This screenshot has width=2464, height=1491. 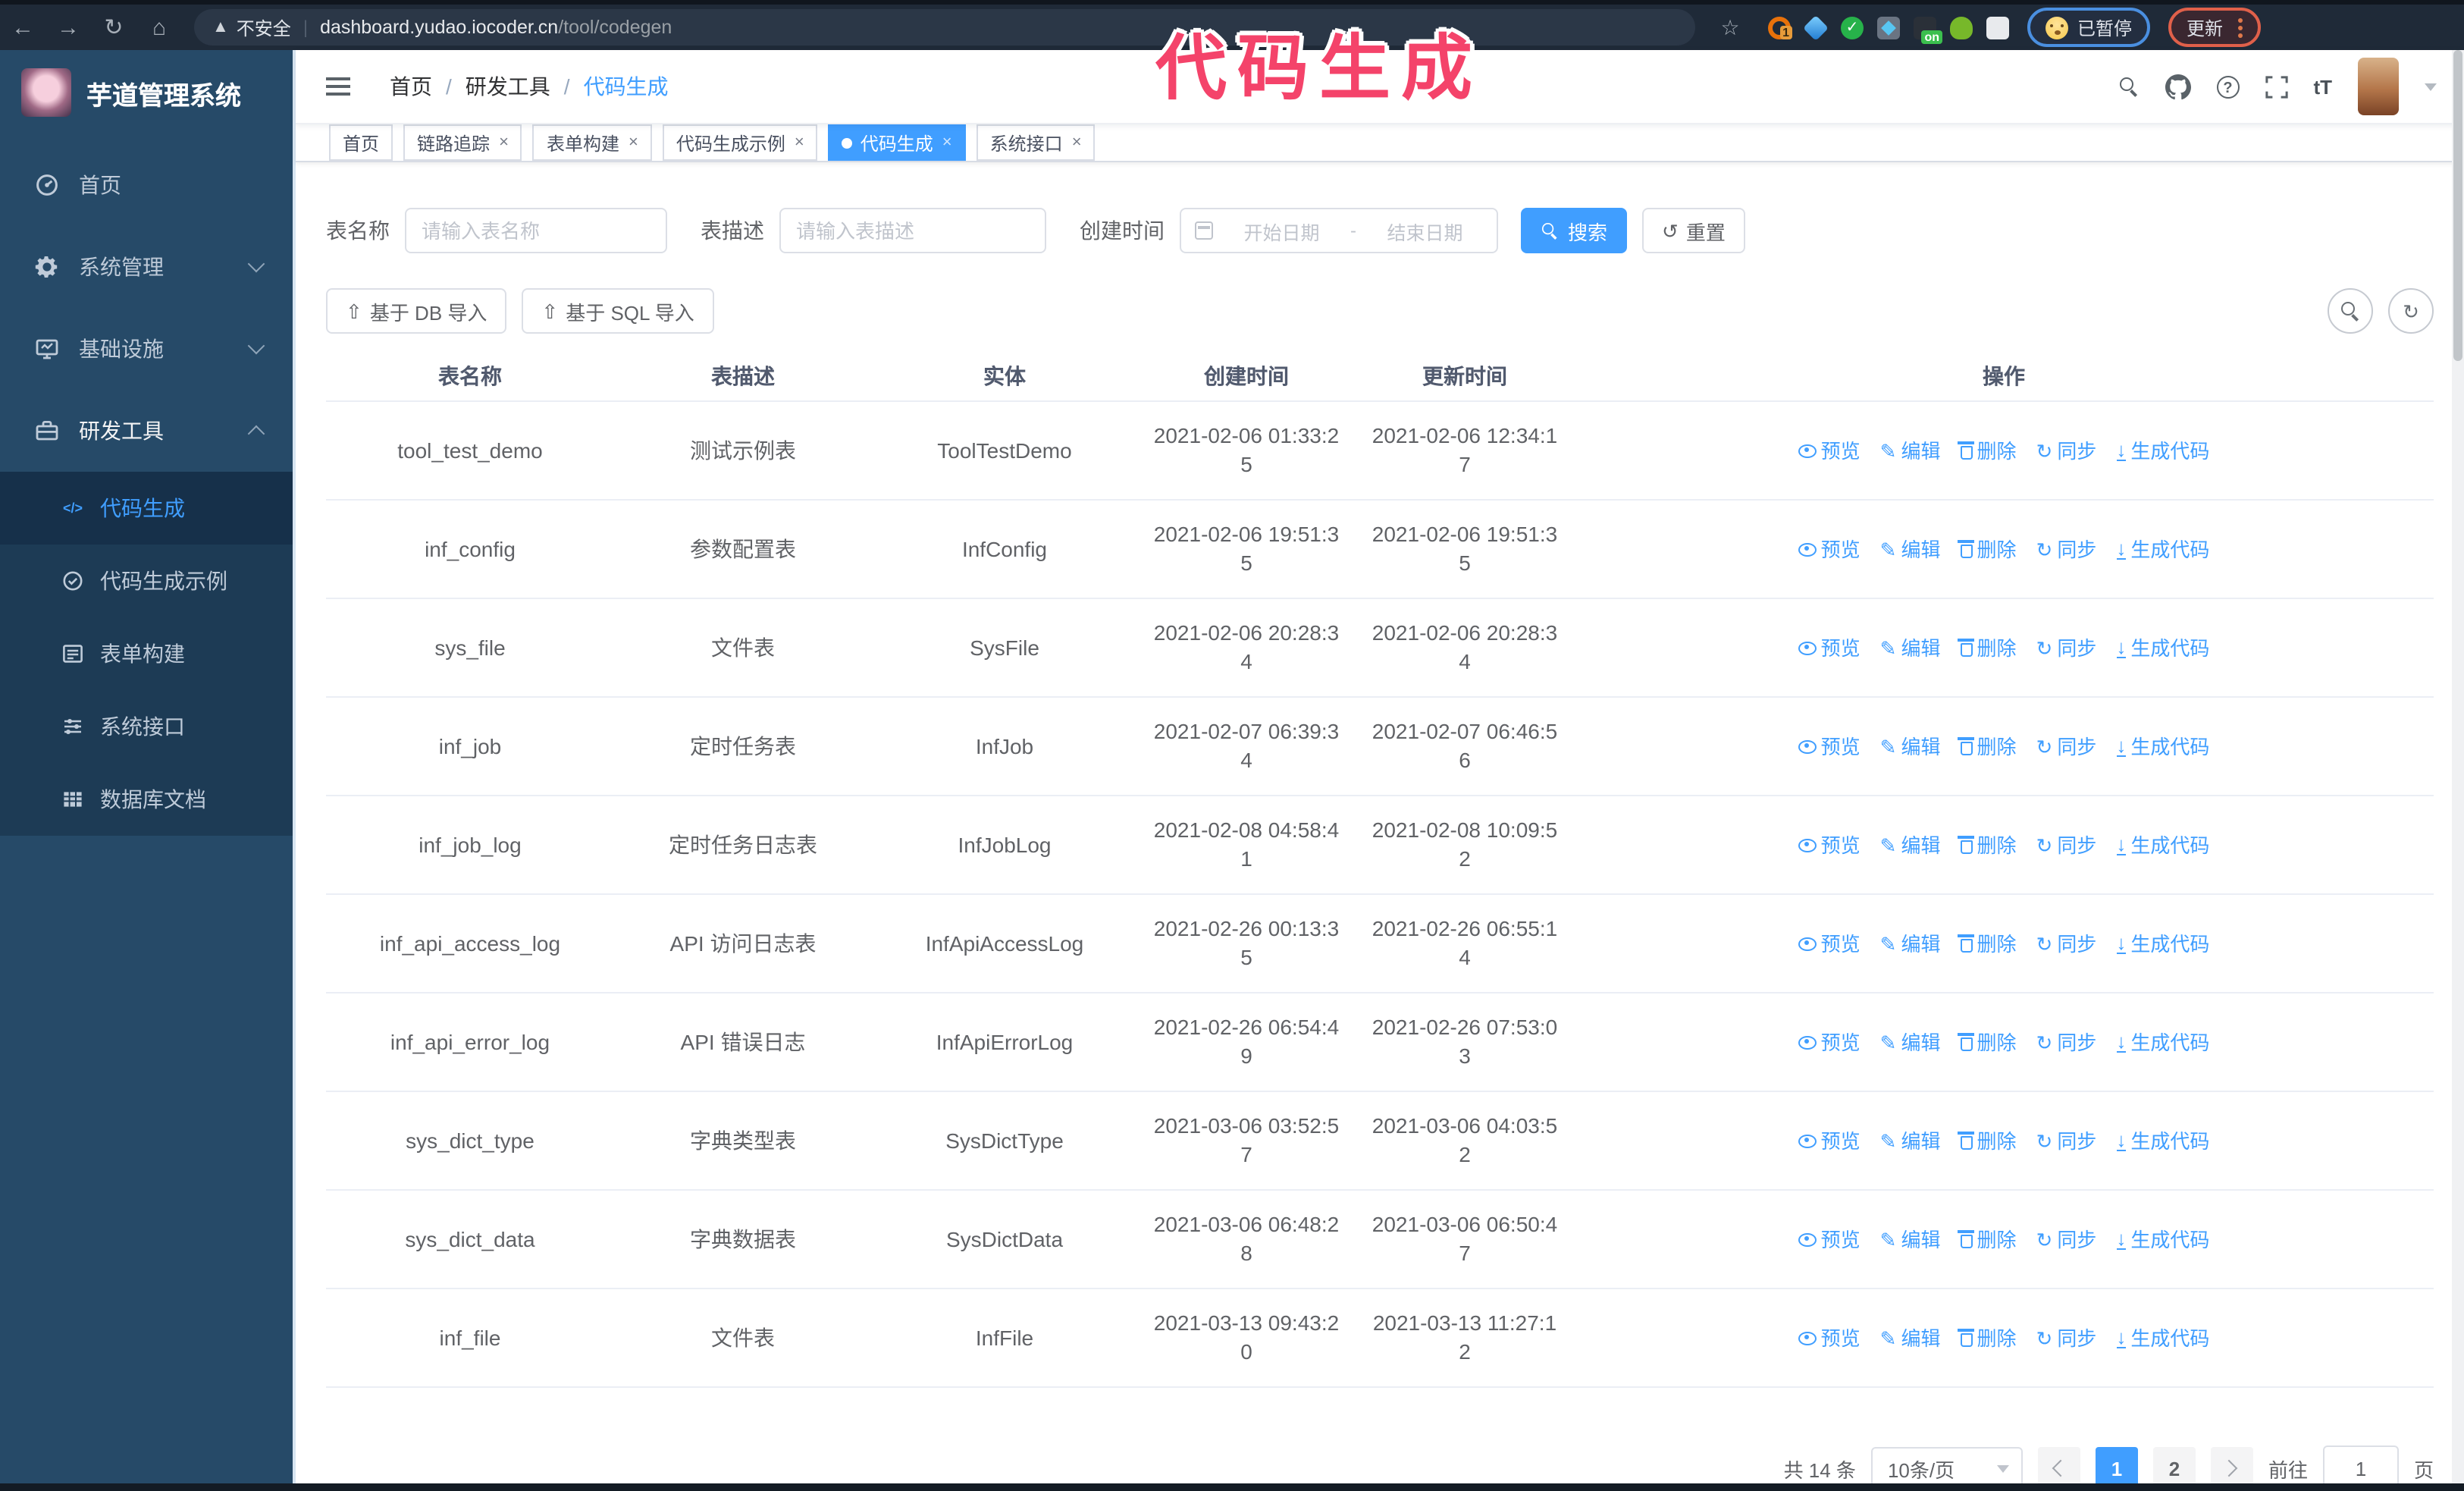 I want to click on tab-codegen: 代码生成 ×, so click(x=897, y=142).